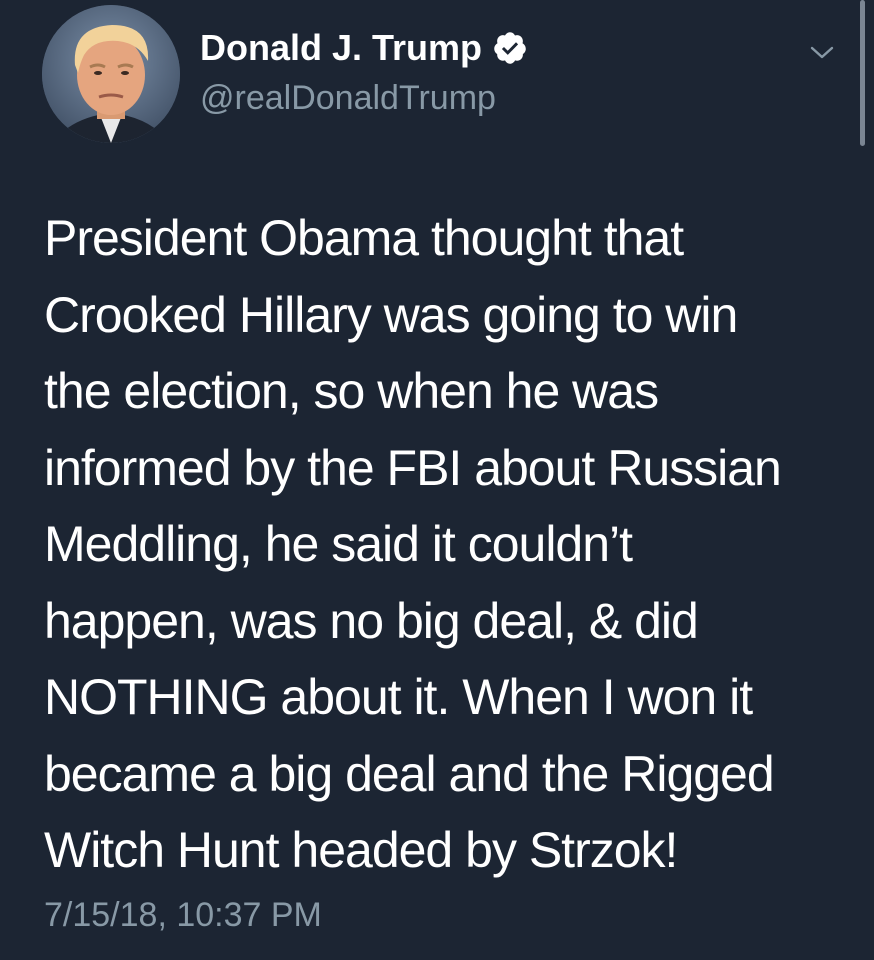  I want to click on tweet-text-line: NOTHING about it. When I won it, so click(398, 697).